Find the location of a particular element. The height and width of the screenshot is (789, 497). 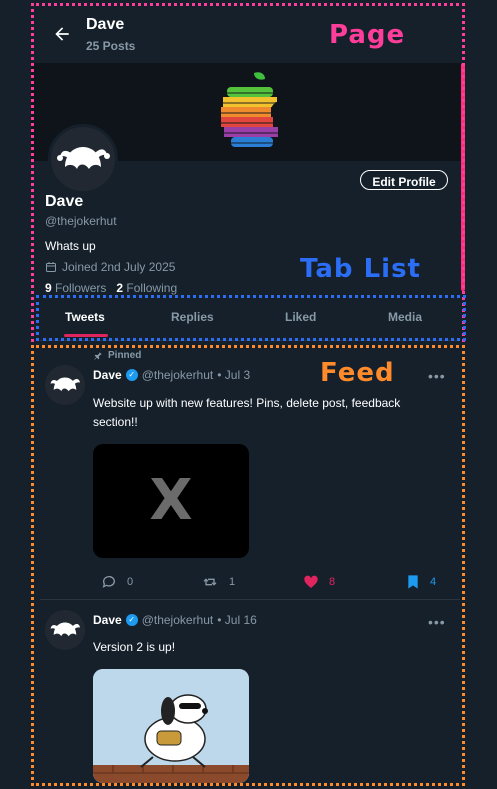

page-annotation-label: Page is located at coordinates (367, 35).